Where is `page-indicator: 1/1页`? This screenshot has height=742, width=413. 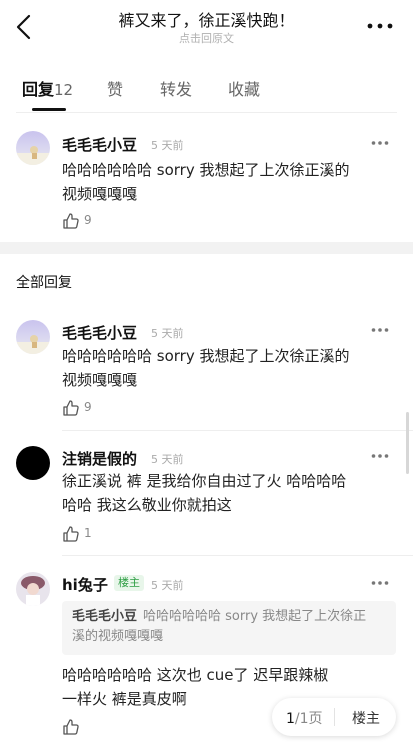 page-indicator: 1/1页 is located at coordinates (304, 718).